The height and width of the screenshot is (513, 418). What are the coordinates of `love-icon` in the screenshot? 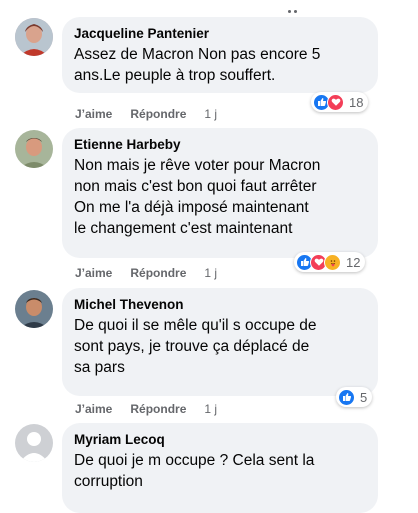 It's located at (335, 102).